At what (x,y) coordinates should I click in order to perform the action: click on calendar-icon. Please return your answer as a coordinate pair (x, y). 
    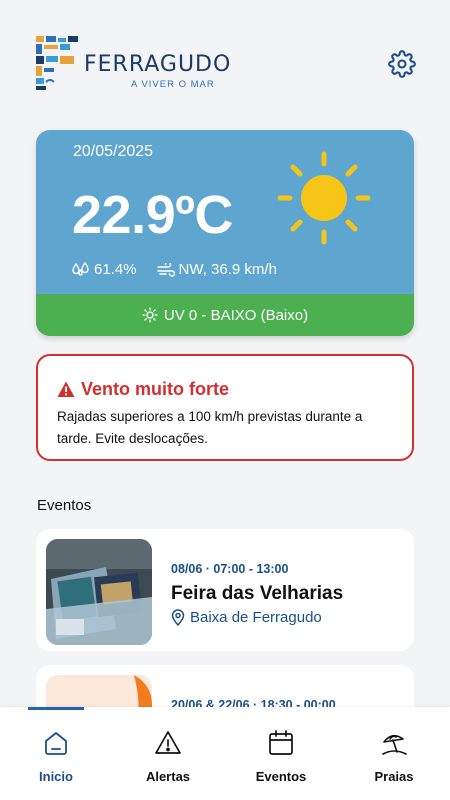
    Looking at the image, I should click on (281, 742).